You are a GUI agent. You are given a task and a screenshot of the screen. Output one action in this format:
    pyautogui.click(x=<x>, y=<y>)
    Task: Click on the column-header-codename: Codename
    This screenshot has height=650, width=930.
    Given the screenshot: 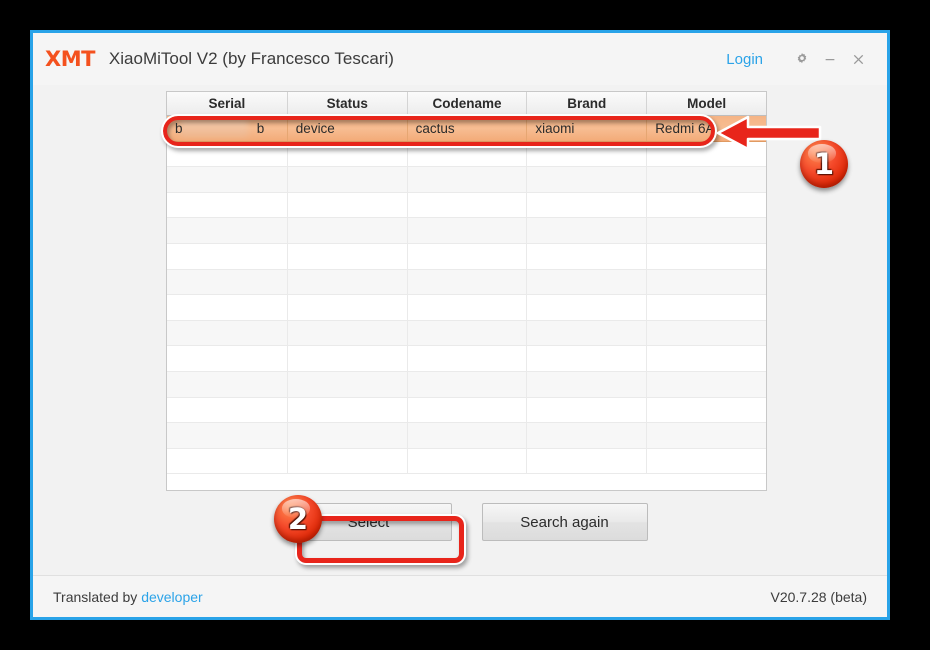 What is the action you would take?
    pyautogui.click(x=468, y=103)
    